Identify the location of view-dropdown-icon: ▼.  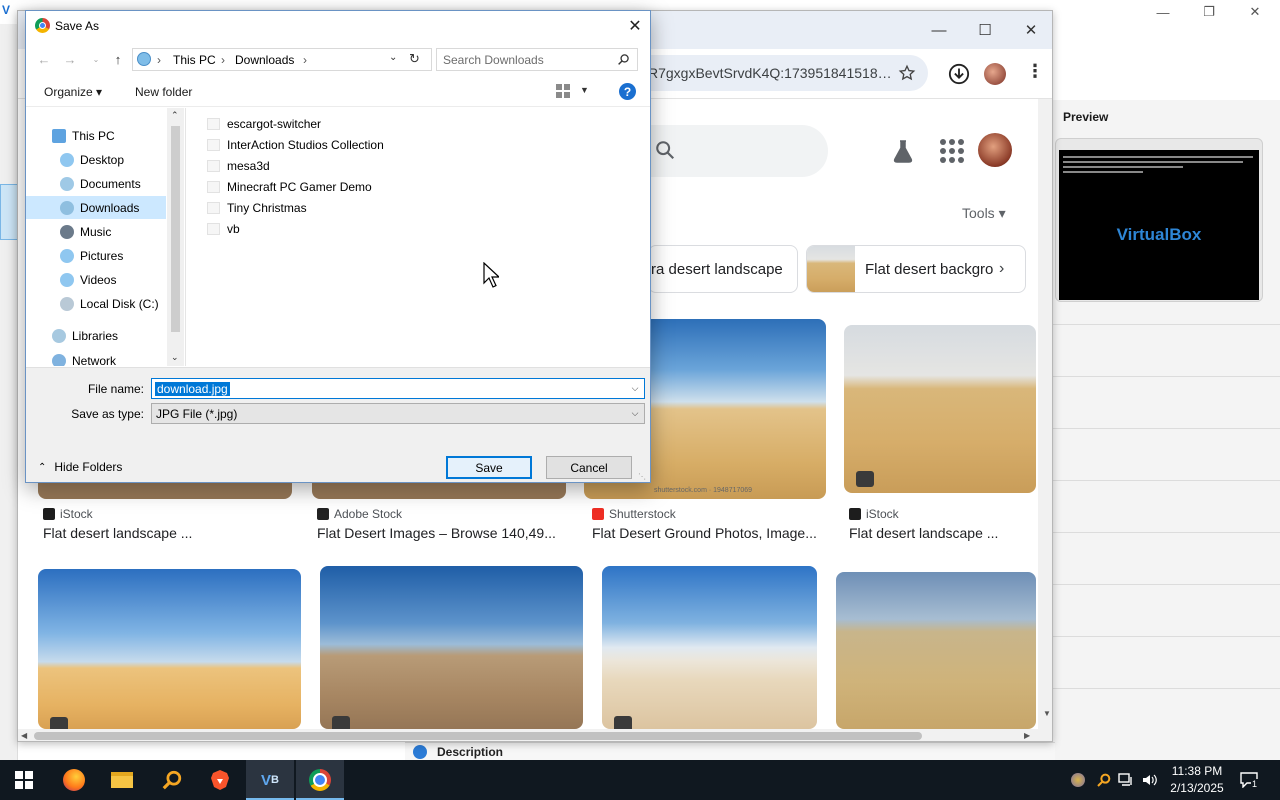
(584, 90).